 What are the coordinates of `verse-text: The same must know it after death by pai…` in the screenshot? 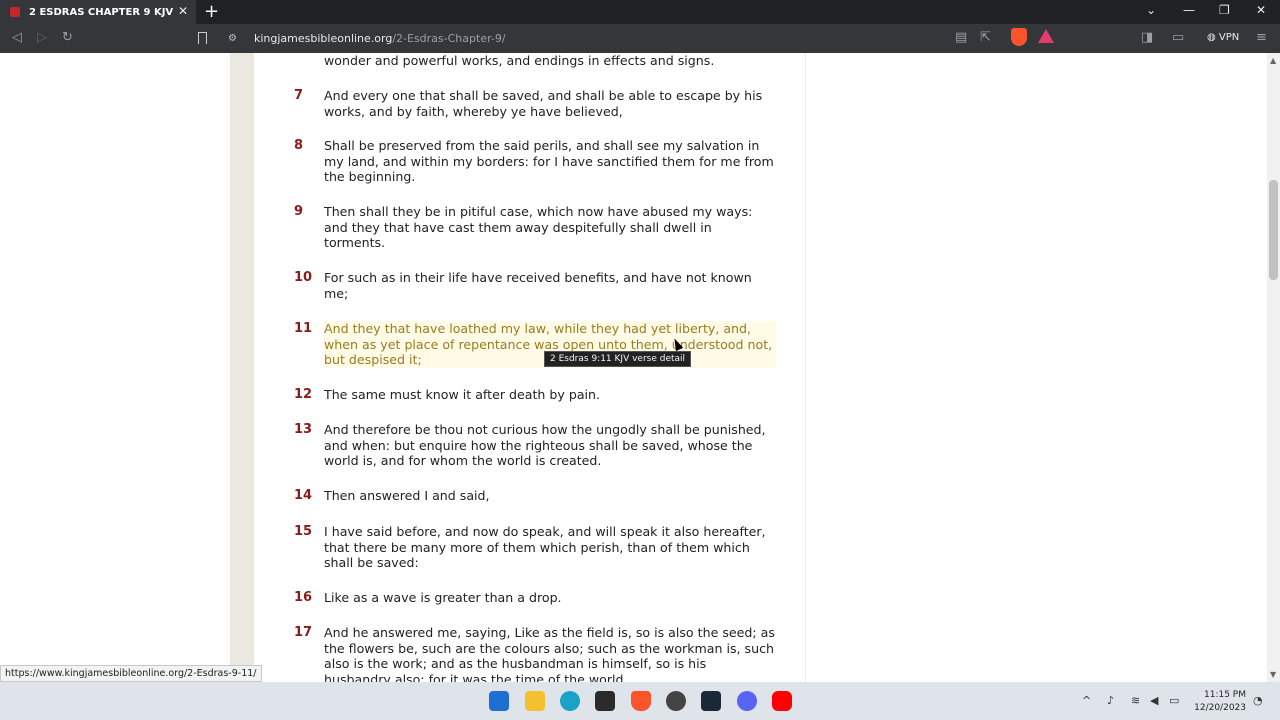 It's located at (550, 395).